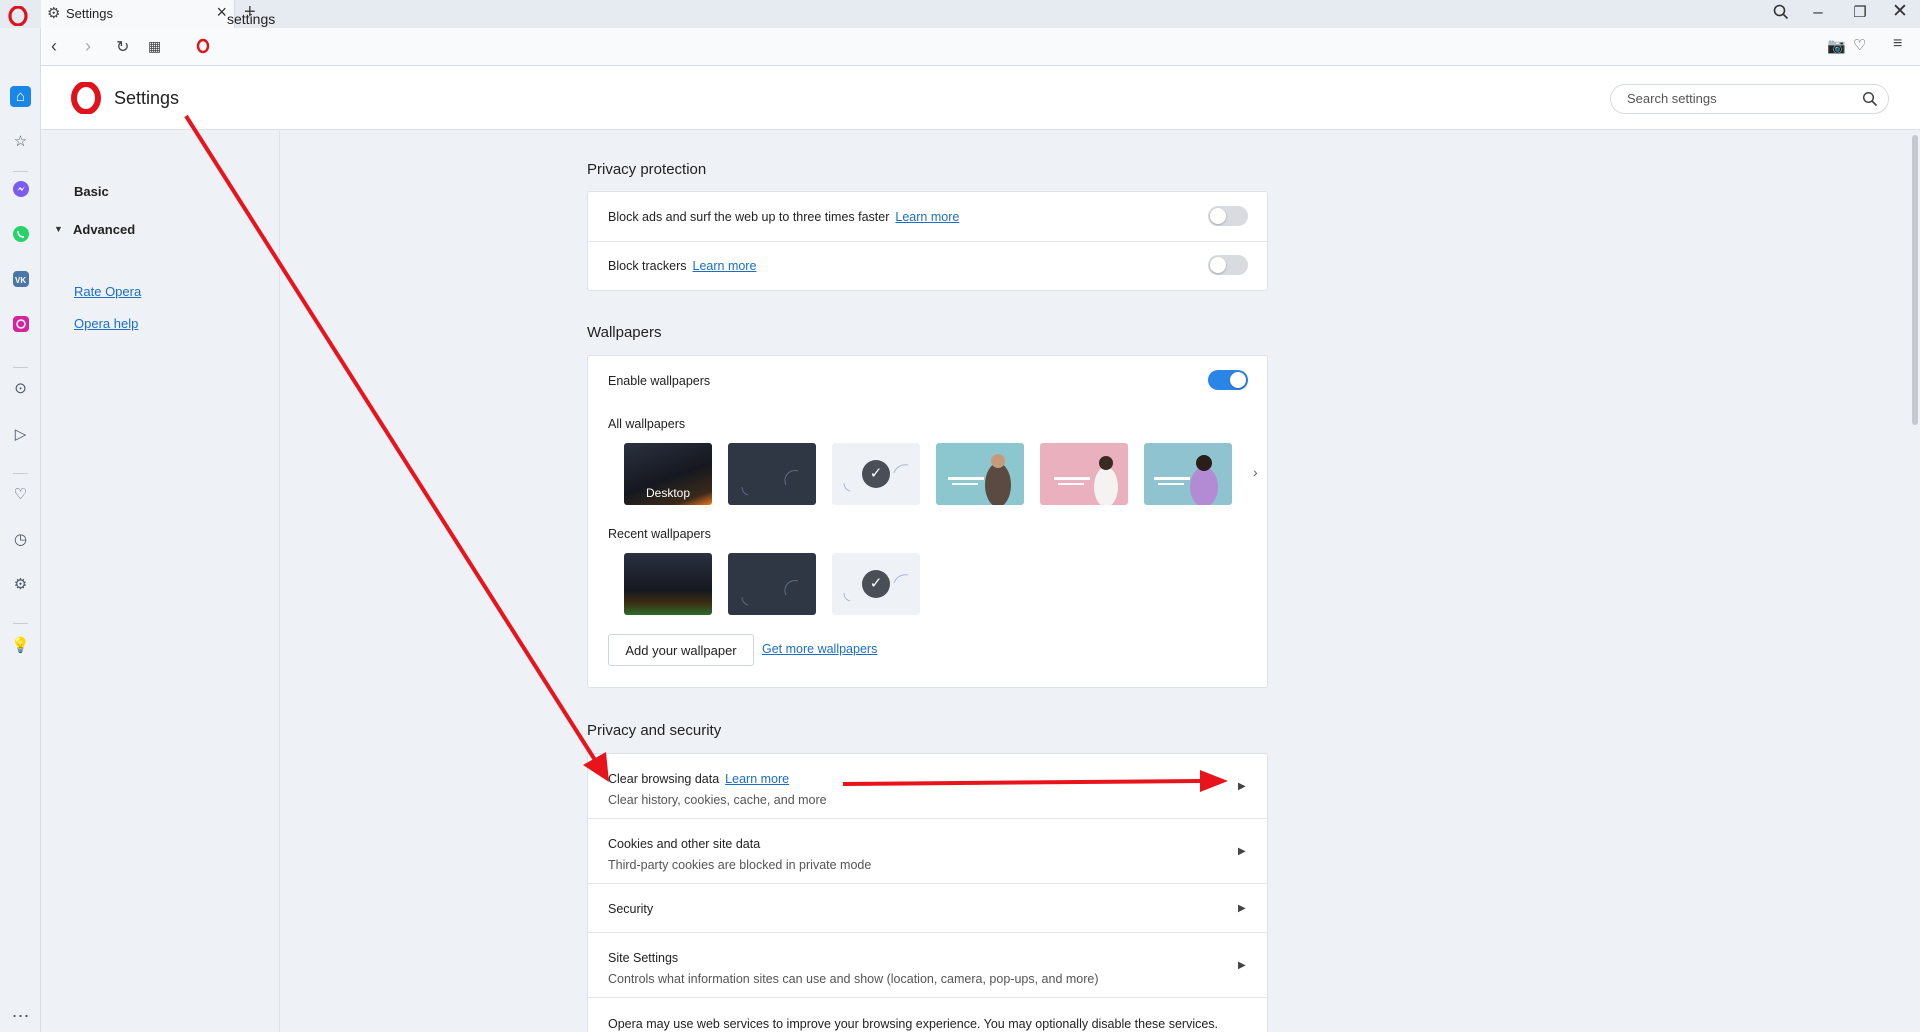 The height and width of the screenshot is (1032, 1920). Describe the element at coordinates (1836, 46) in the screenshot. I see `camera-icon: 📷` at that location.